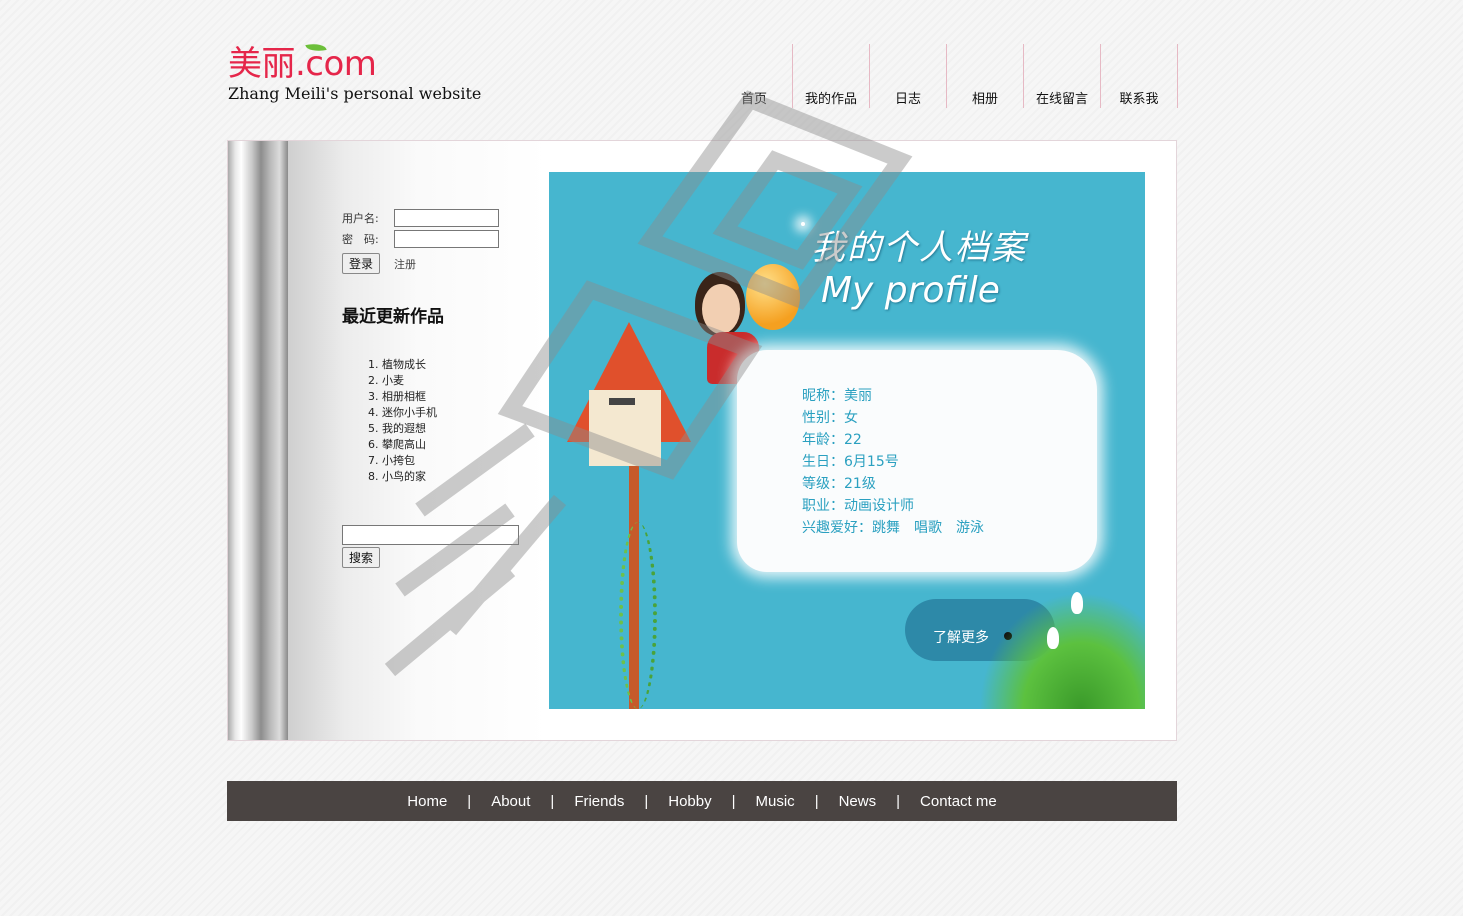 The width and height of the screenshot is (1463, 916). What do you see at coordinates (831, 76) in the screenshot?
I see `nav-item-works: 我的作品` at bounding box center [831, 76].